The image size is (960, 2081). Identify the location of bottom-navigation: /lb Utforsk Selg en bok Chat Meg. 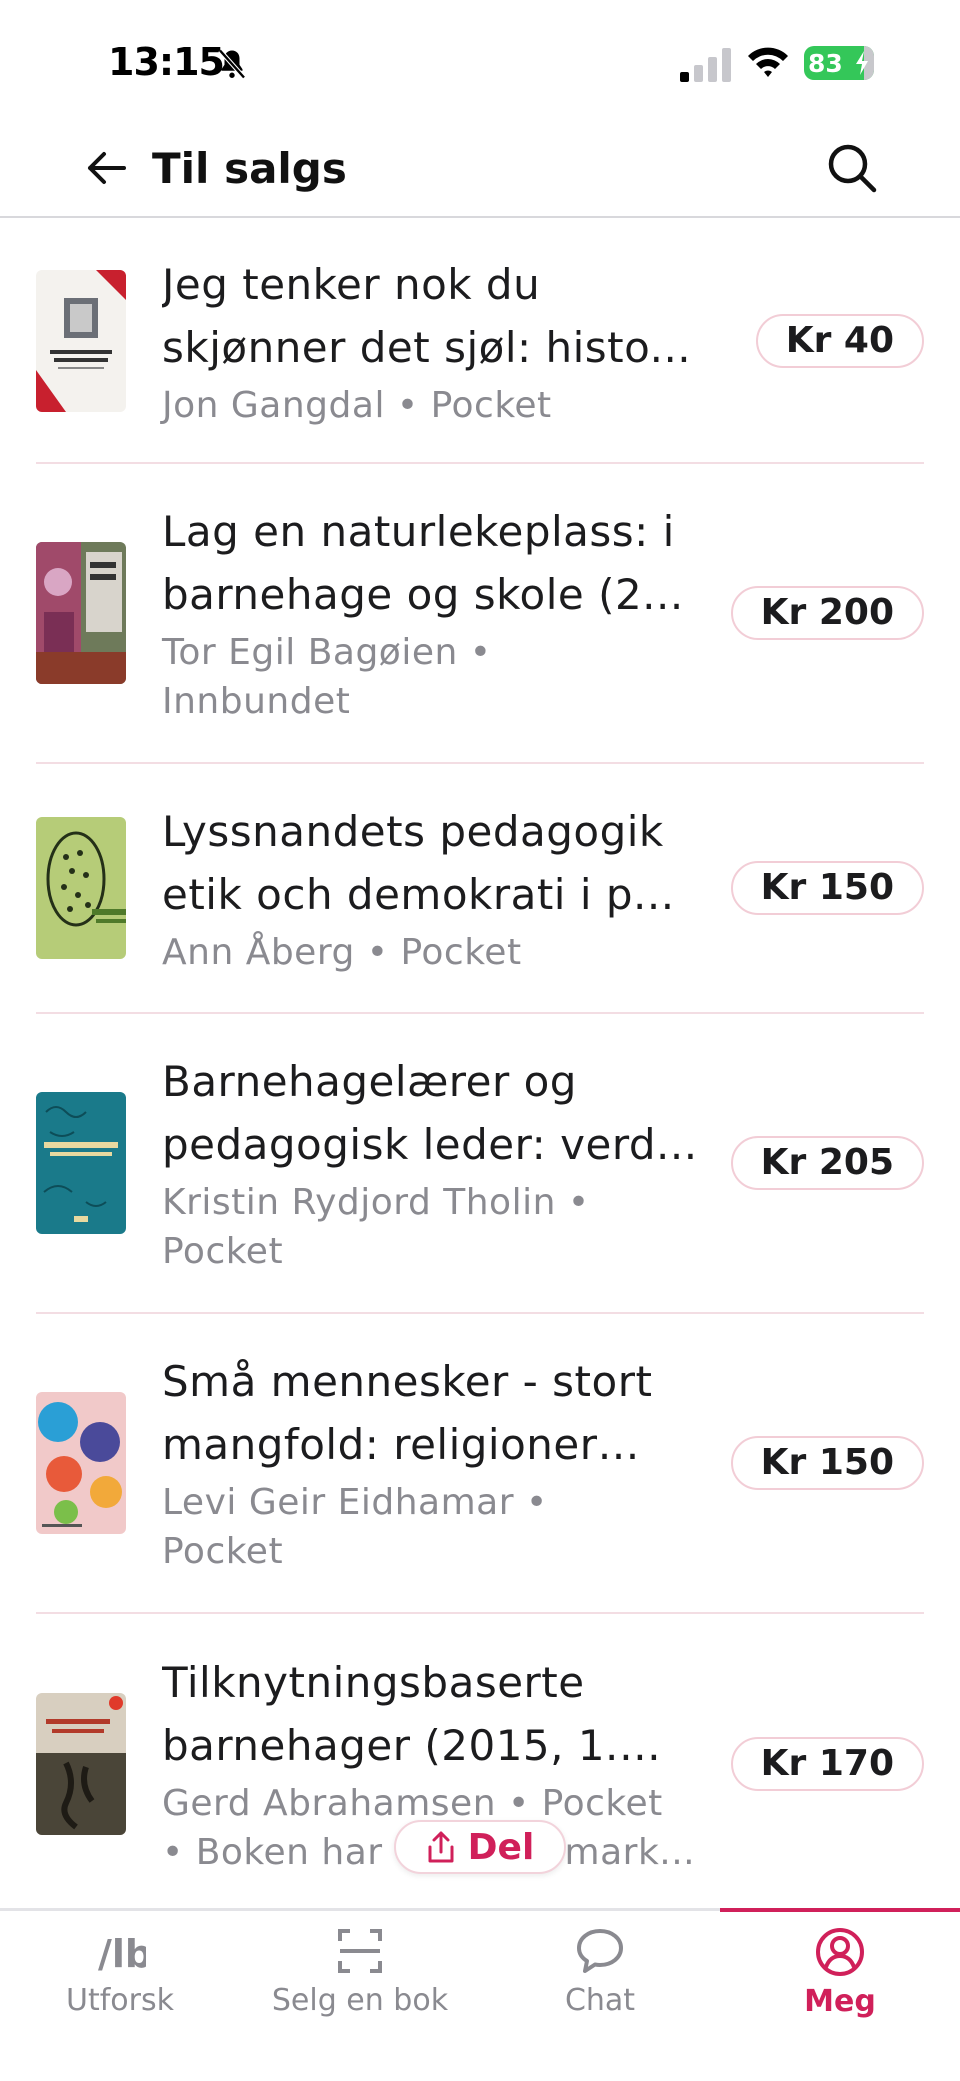
(480, 1994).